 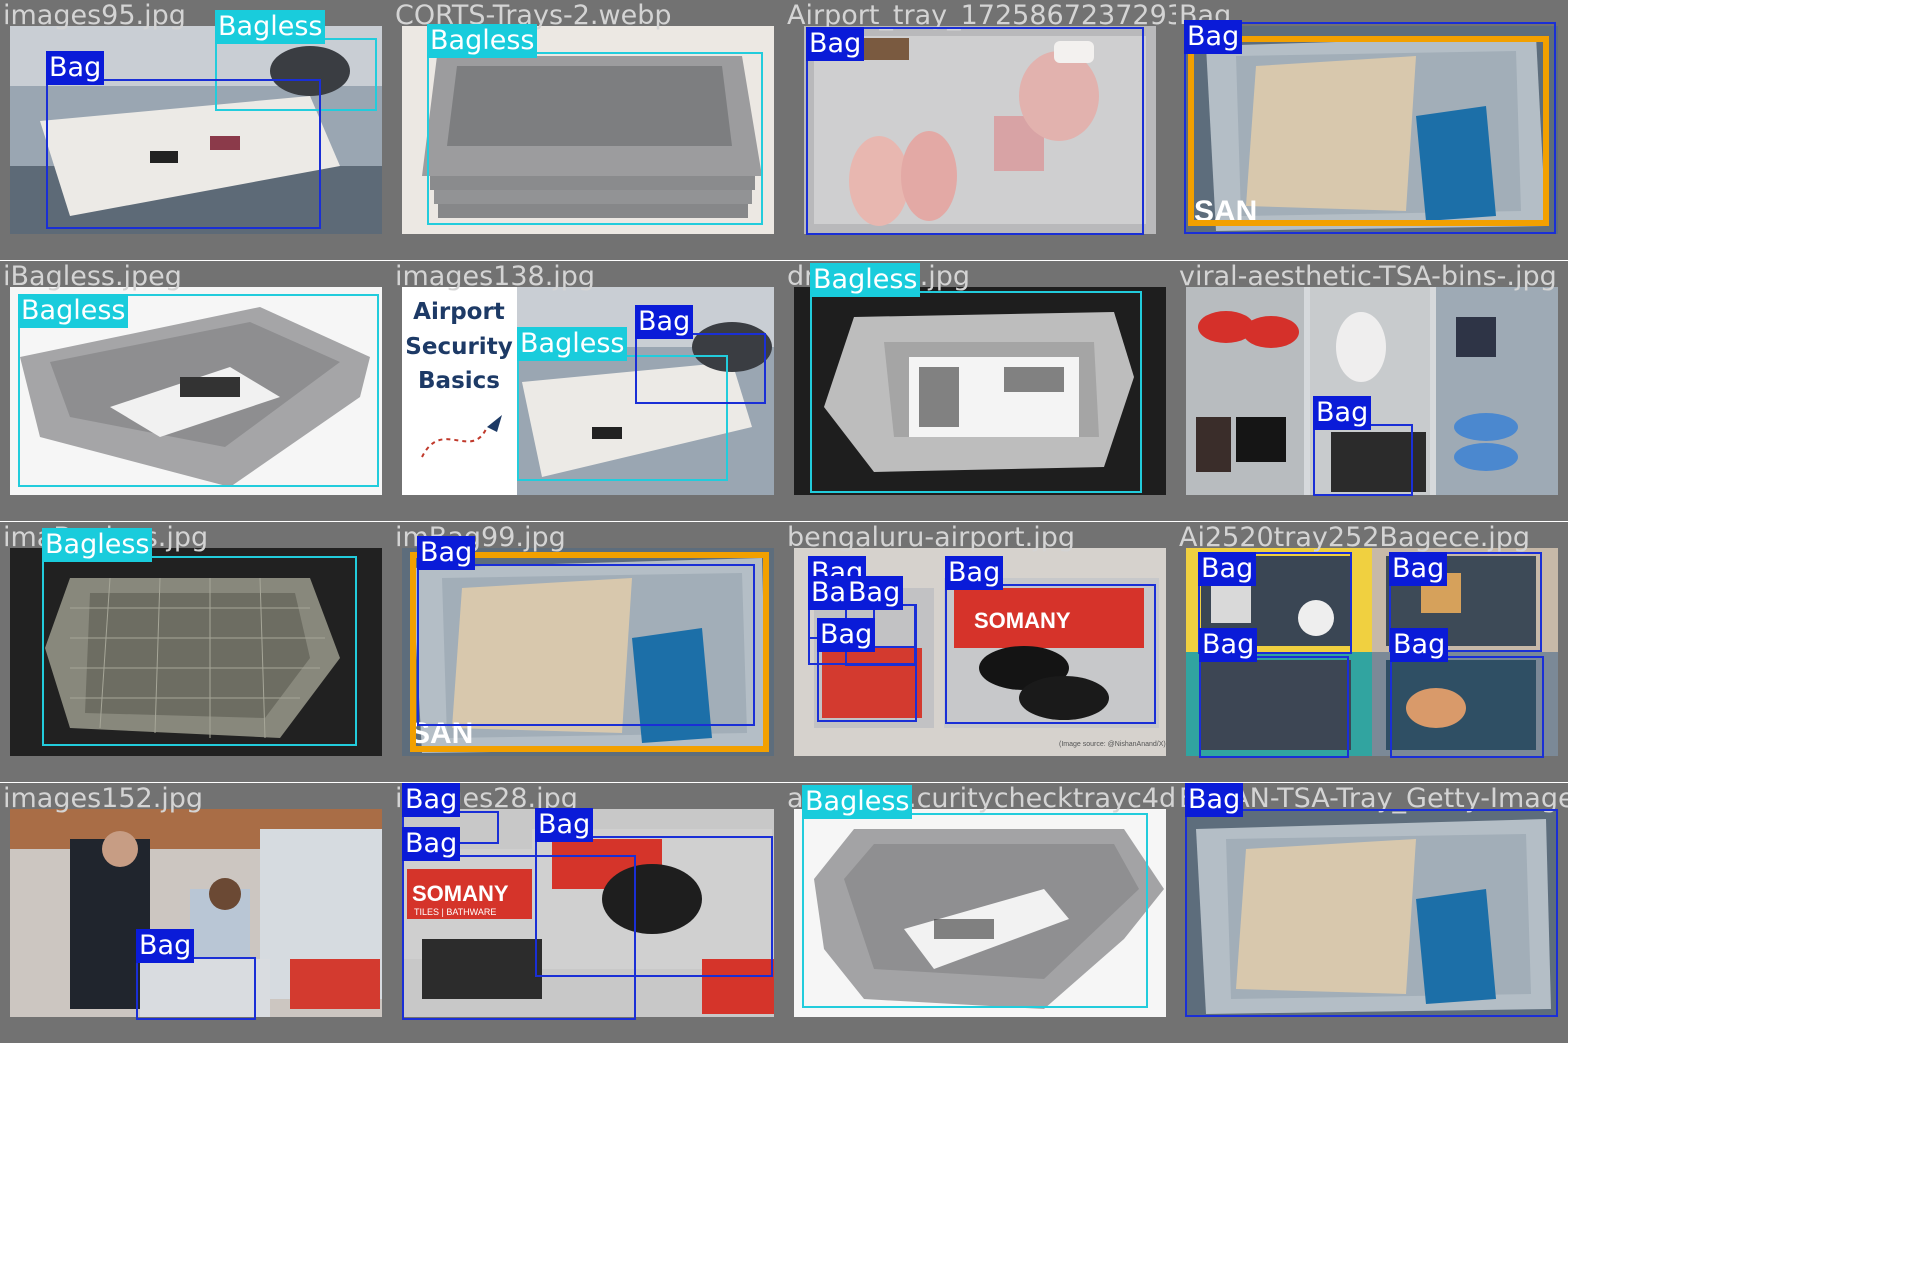 I want to click on tile-10: SAN imBag99.jpg Bag, so click(x=588, y=652).